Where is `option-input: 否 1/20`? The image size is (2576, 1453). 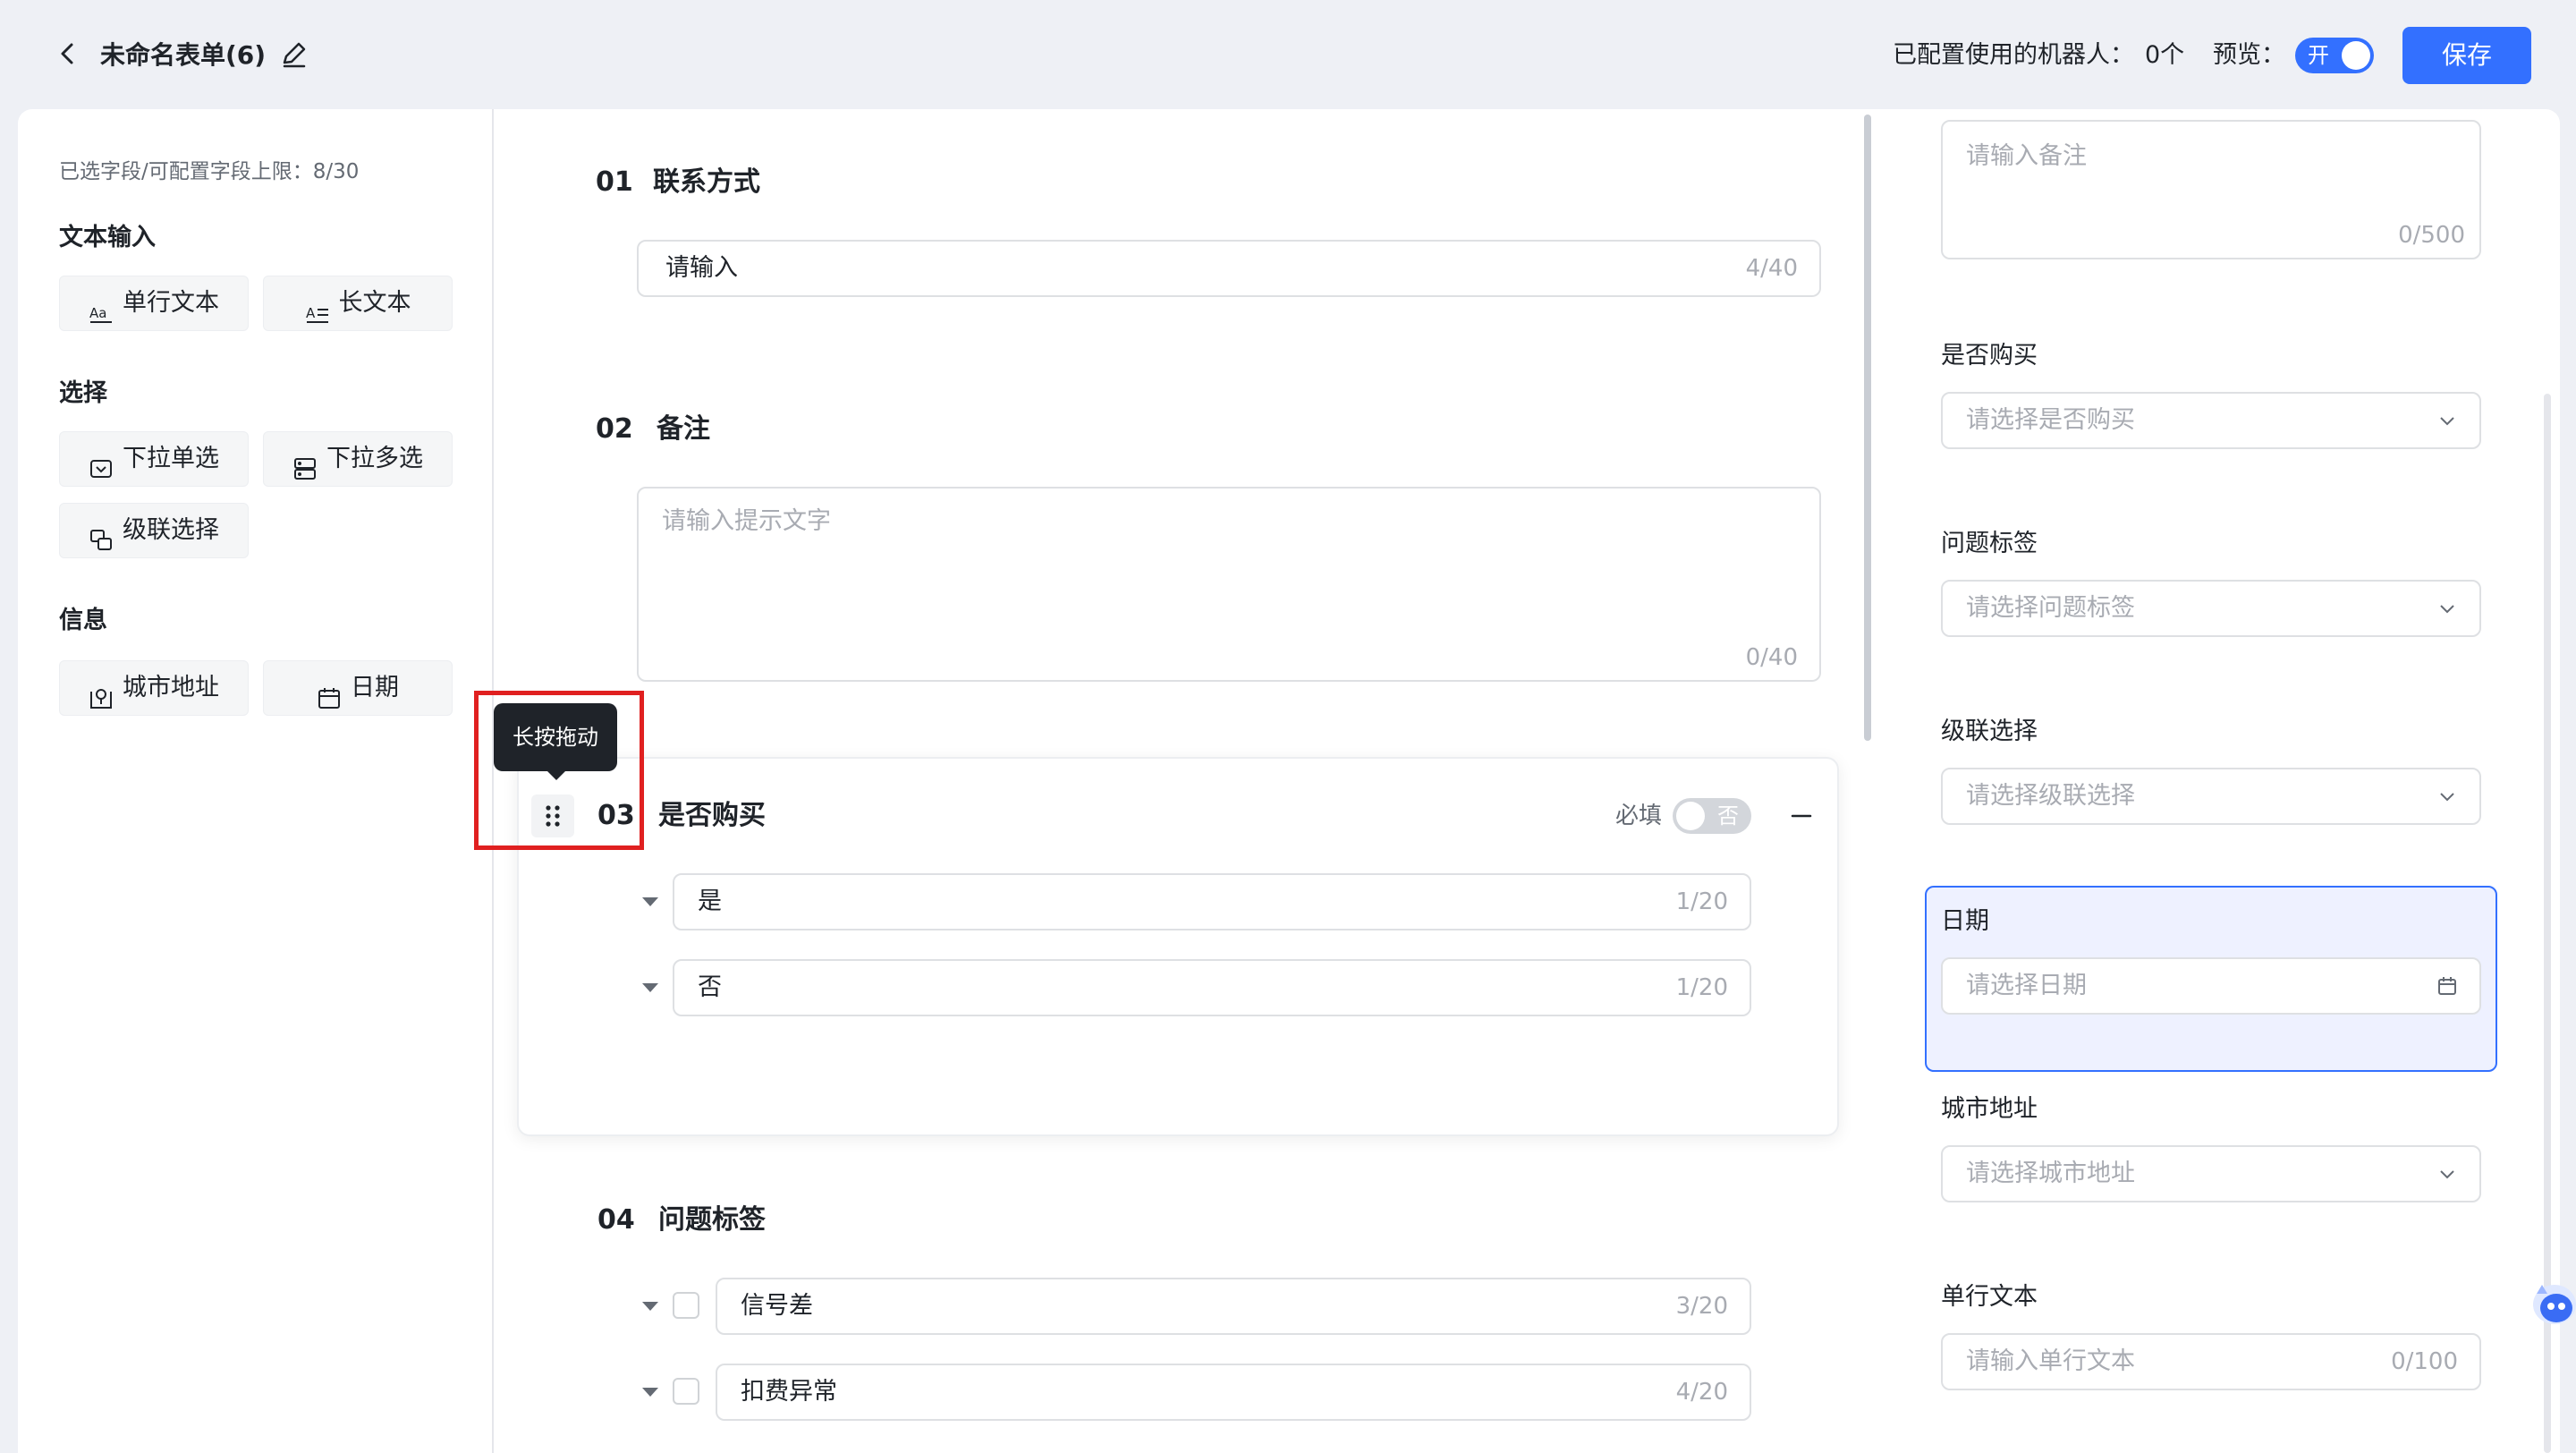
option-input: 否 1/20 is located at coordinates (1212, 987).